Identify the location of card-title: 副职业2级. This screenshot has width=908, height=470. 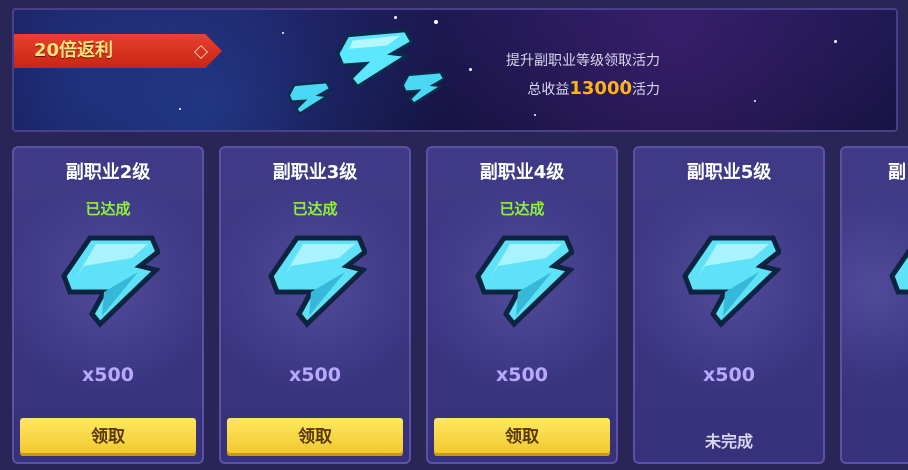
(108, 172).